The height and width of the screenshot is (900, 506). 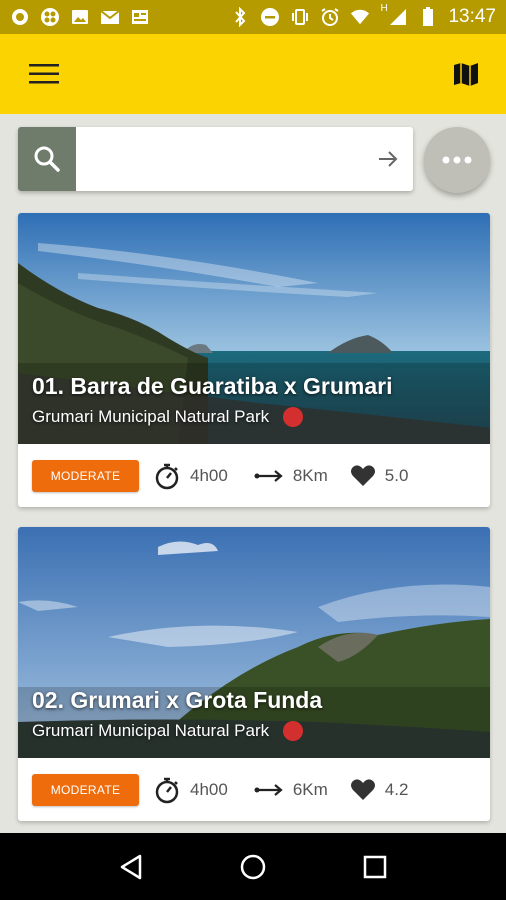 What do you see at coordinates (110, 17) in the screenshot?
I see `gmail-icon` at bounding box center [110, 17].